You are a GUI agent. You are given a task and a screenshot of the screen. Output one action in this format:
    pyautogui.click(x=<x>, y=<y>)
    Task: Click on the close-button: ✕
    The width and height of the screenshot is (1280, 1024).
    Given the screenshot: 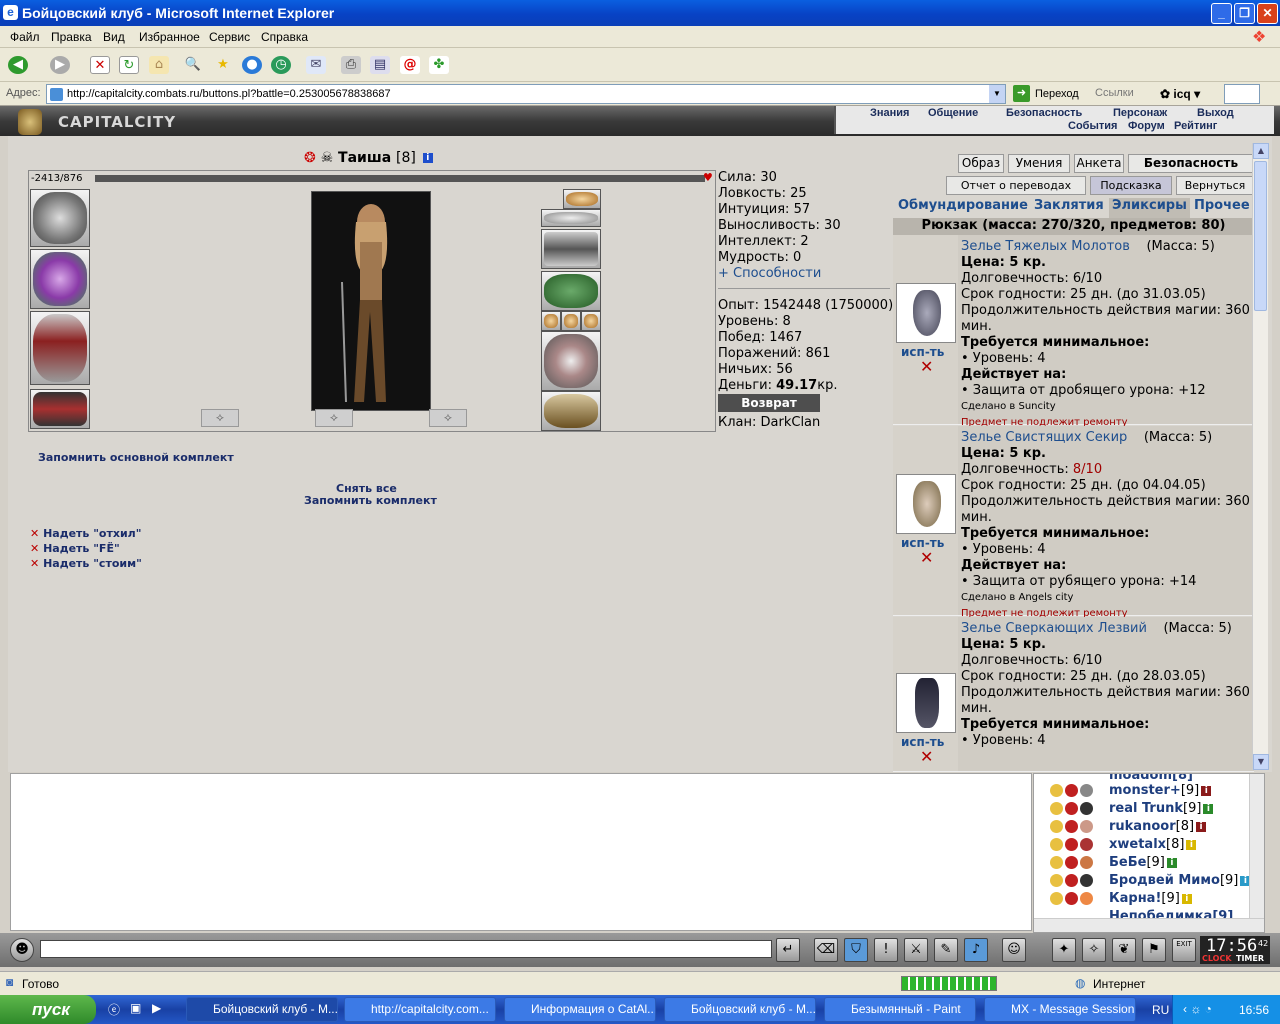 What is the action you would take?
    pyautogui.click(x=1267, y=13)
    